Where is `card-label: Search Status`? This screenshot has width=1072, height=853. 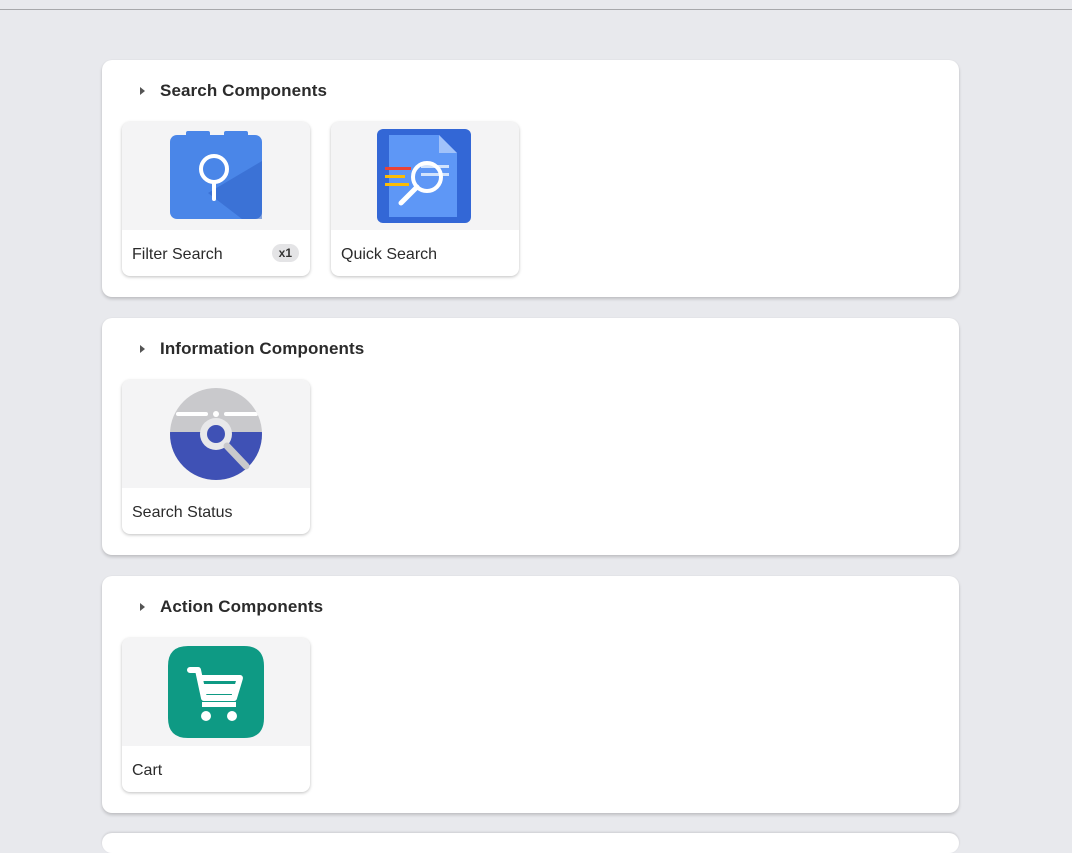 card-label: Search Status is located at coordinates (182, 512).